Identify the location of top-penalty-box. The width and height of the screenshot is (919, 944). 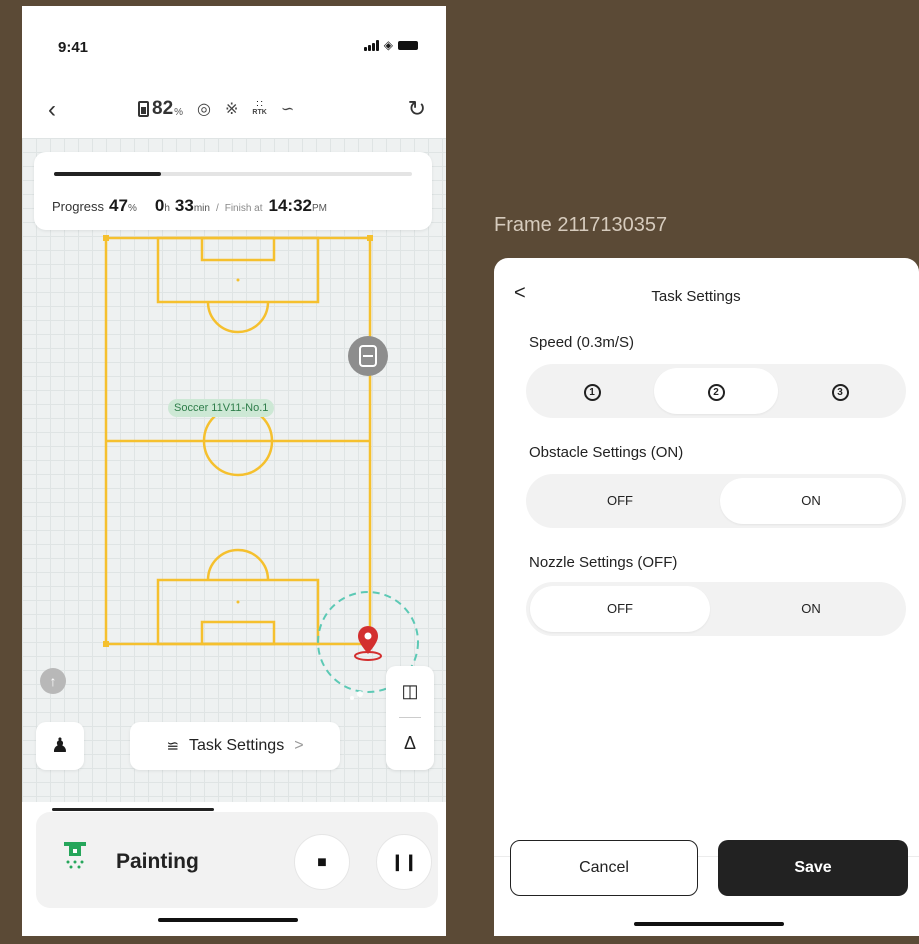
(238, 270).